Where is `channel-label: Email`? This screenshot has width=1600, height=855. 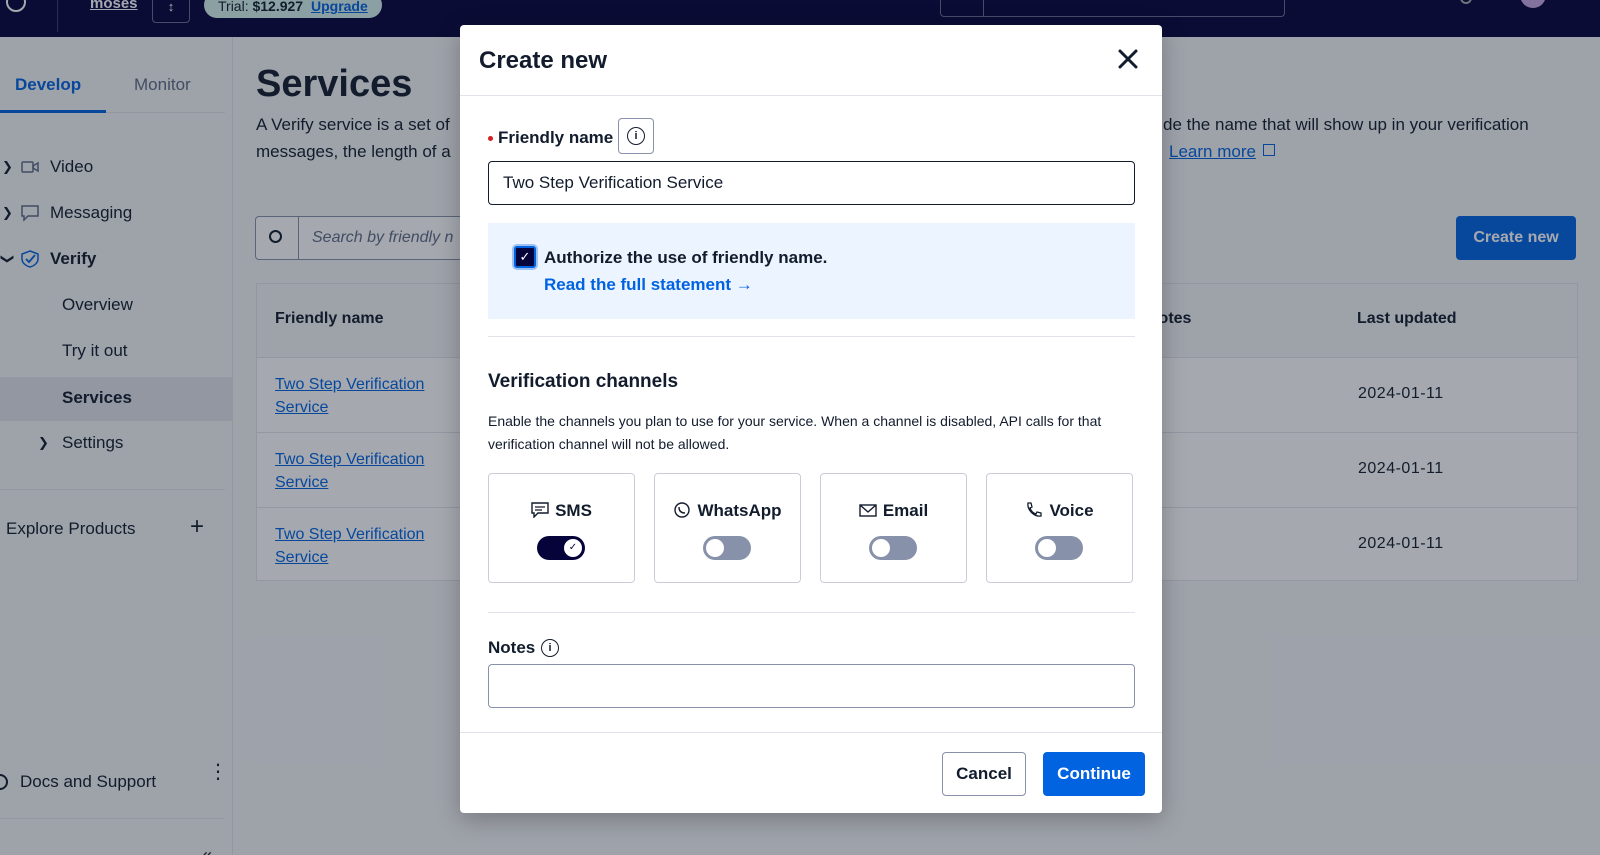
channel-label: Email is located at coordinates (905, 510).